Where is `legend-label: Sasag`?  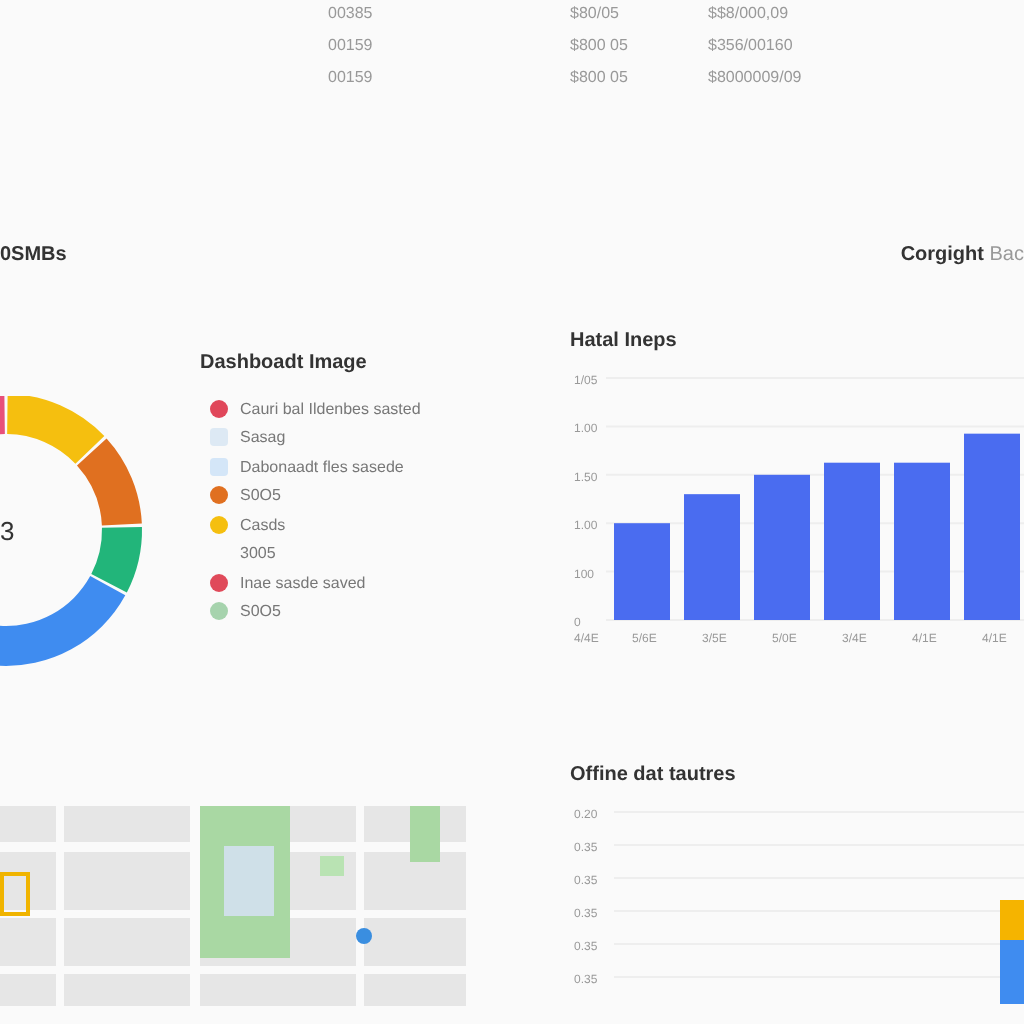 legend-label: Sasag is located at coordinates (263, 437).